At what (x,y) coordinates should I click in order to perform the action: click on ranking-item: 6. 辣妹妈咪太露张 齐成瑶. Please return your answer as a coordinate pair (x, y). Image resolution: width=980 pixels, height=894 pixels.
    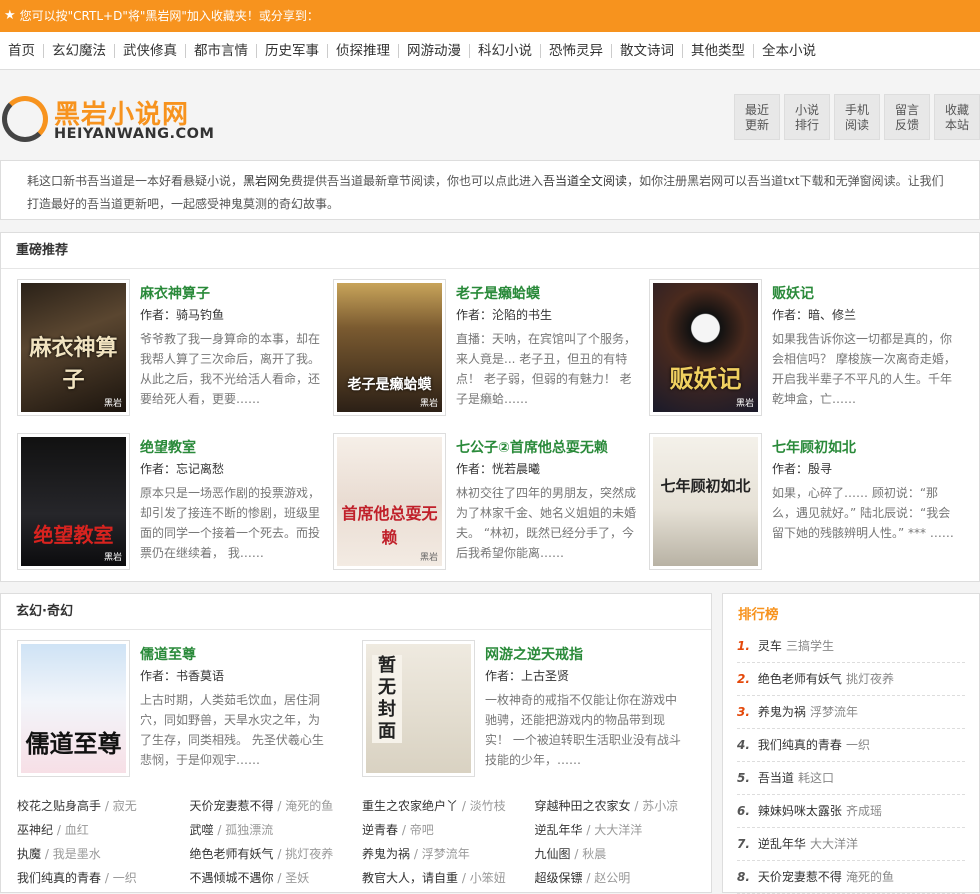
    Looking at the image, I should click on (851, 811).